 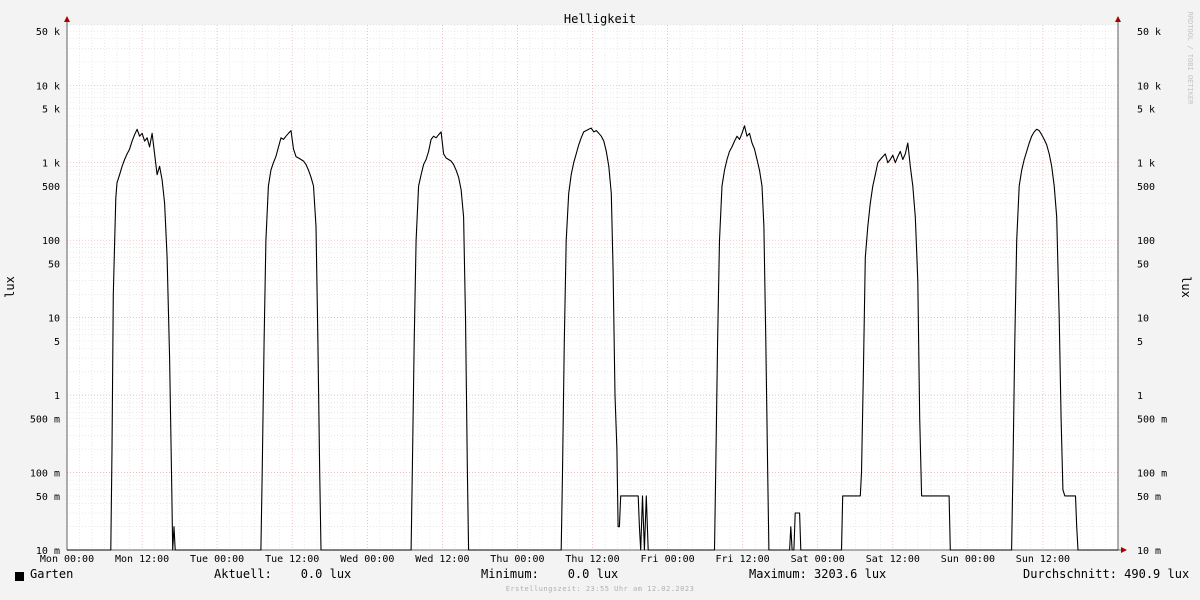 I want to click on y-tick-label-left: 50, so click(x=54, y=265).